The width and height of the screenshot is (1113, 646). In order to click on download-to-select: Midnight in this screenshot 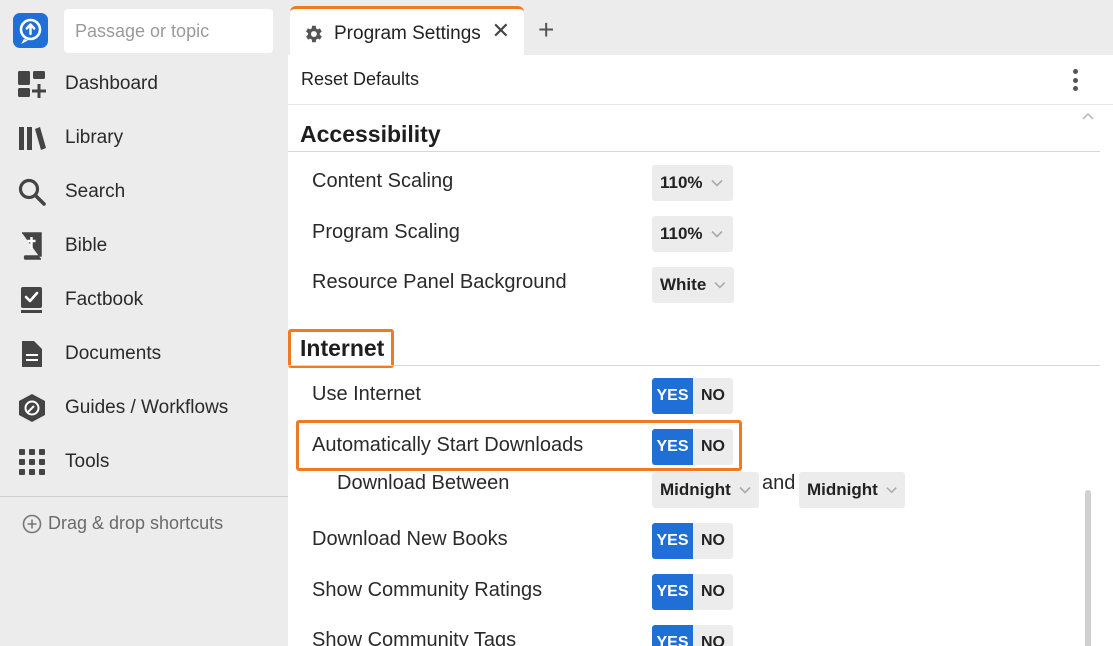, I will do `click(852, 490)`.